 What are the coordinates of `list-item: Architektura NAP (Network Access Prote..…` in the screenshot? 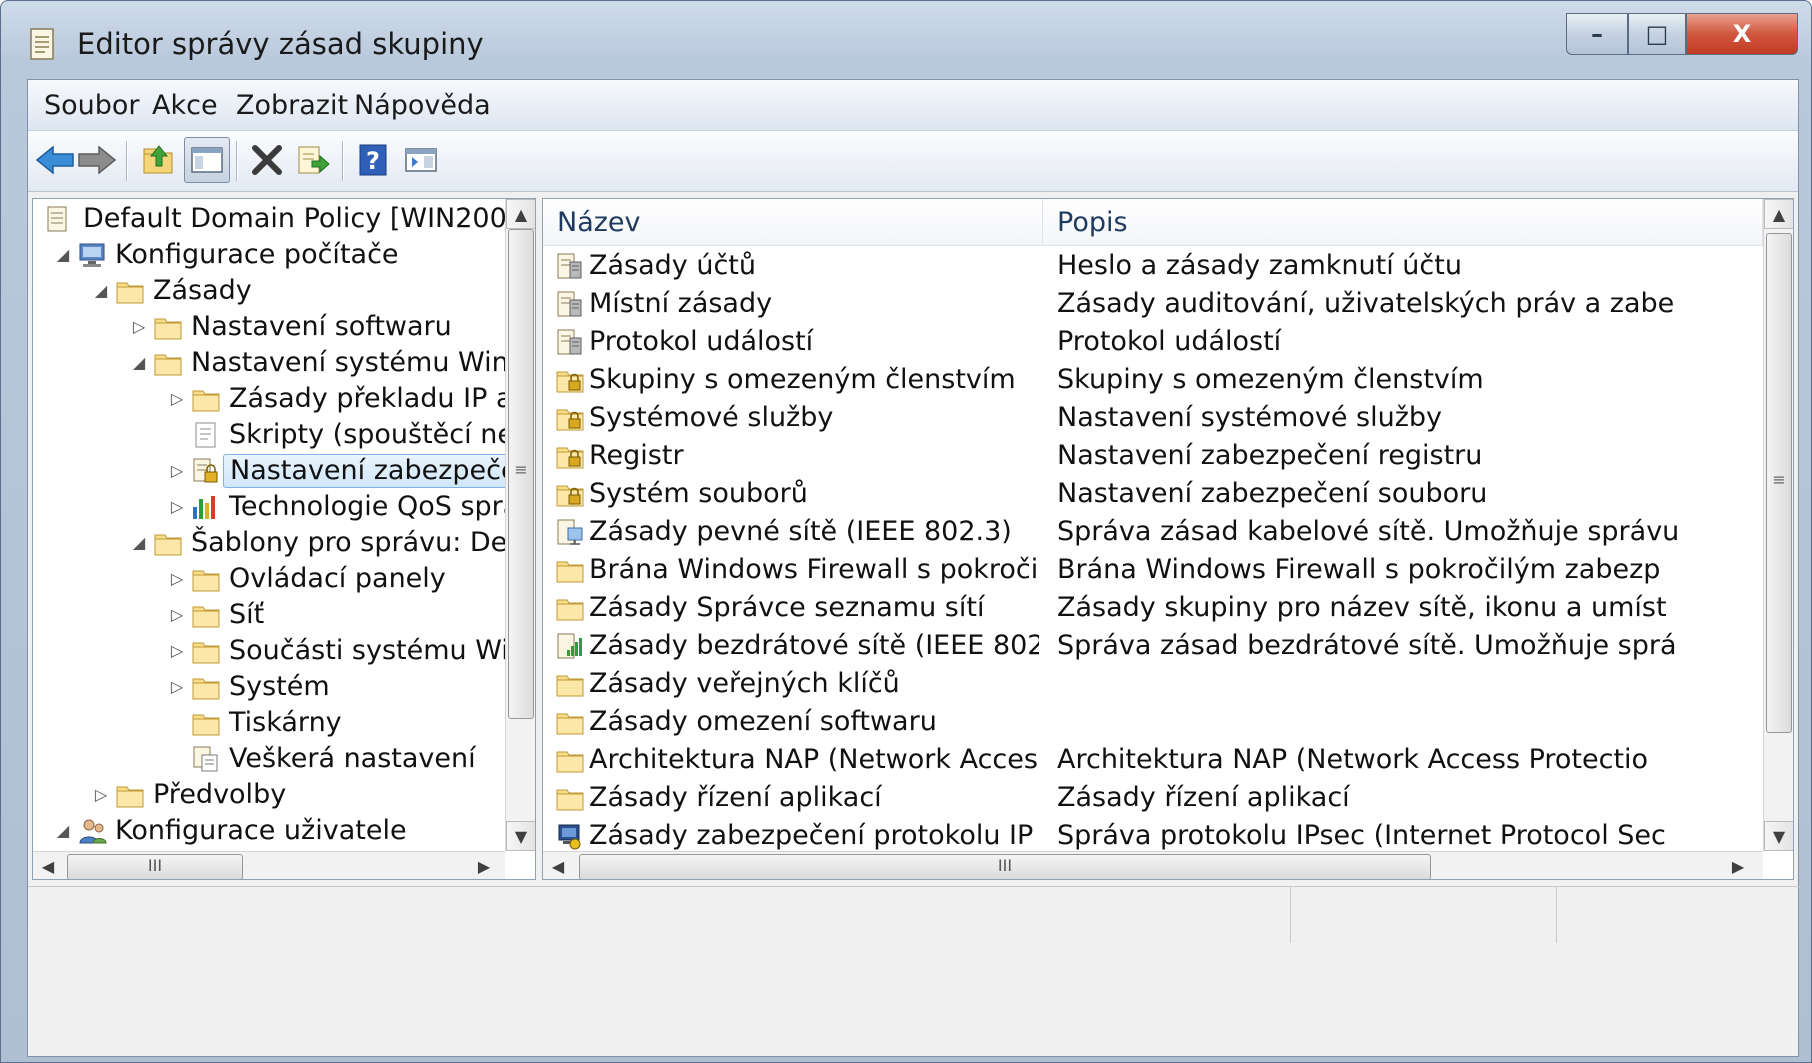 It's located at (1153, 760).